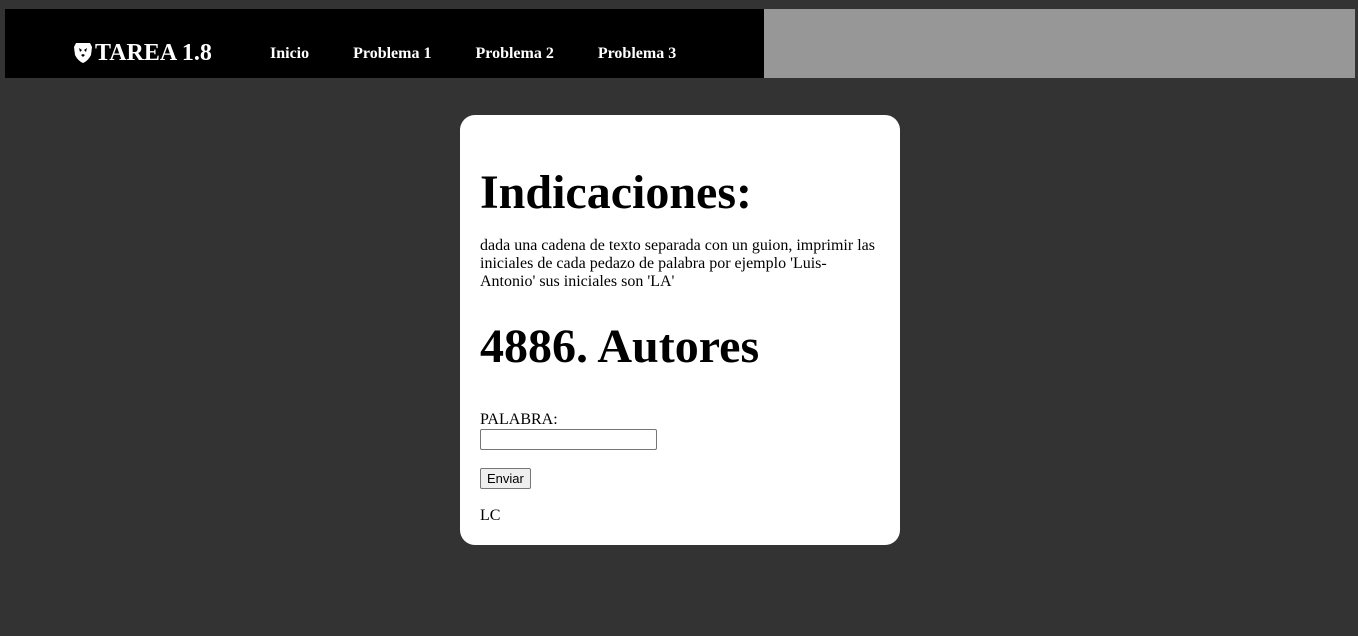  What do you see at coordinates (153, 53) in the screenshot?
I see `brand-title: TAREA 1.8` at bounding box center [153, 53].